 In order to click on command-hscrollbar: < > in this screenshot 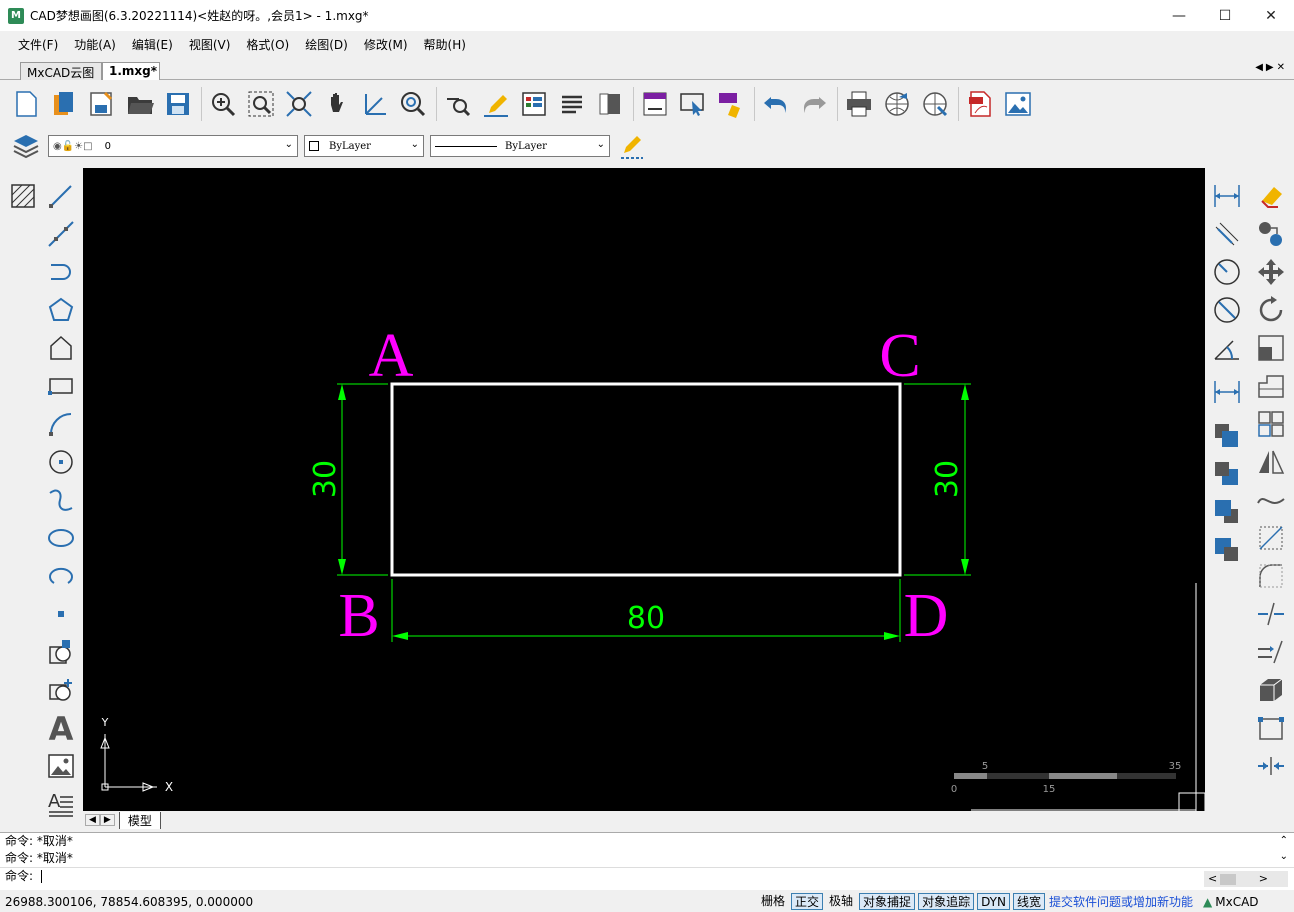, I will do `click(1246, 879)`.